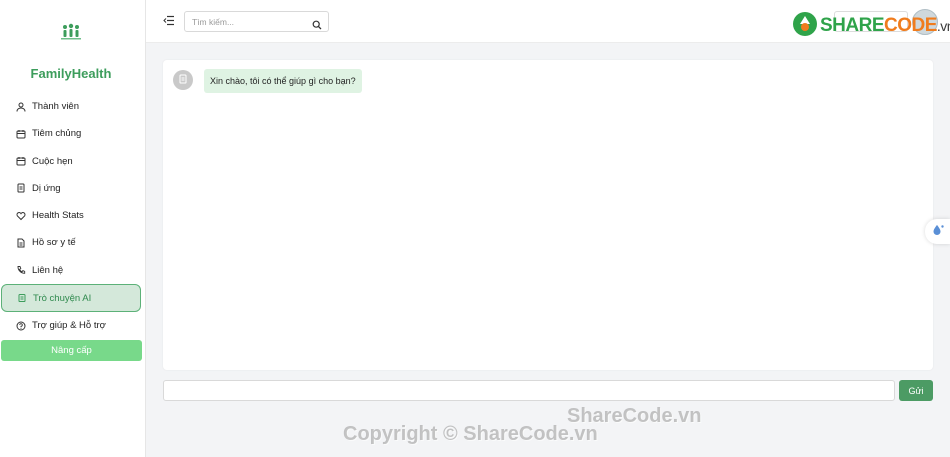 Image resolution: width=950 pixels, height=457 pixels. Describe the element at coordinates (46, 188) in the screenshot. I see `sidebar-item-label: Dị ứng` at that location.